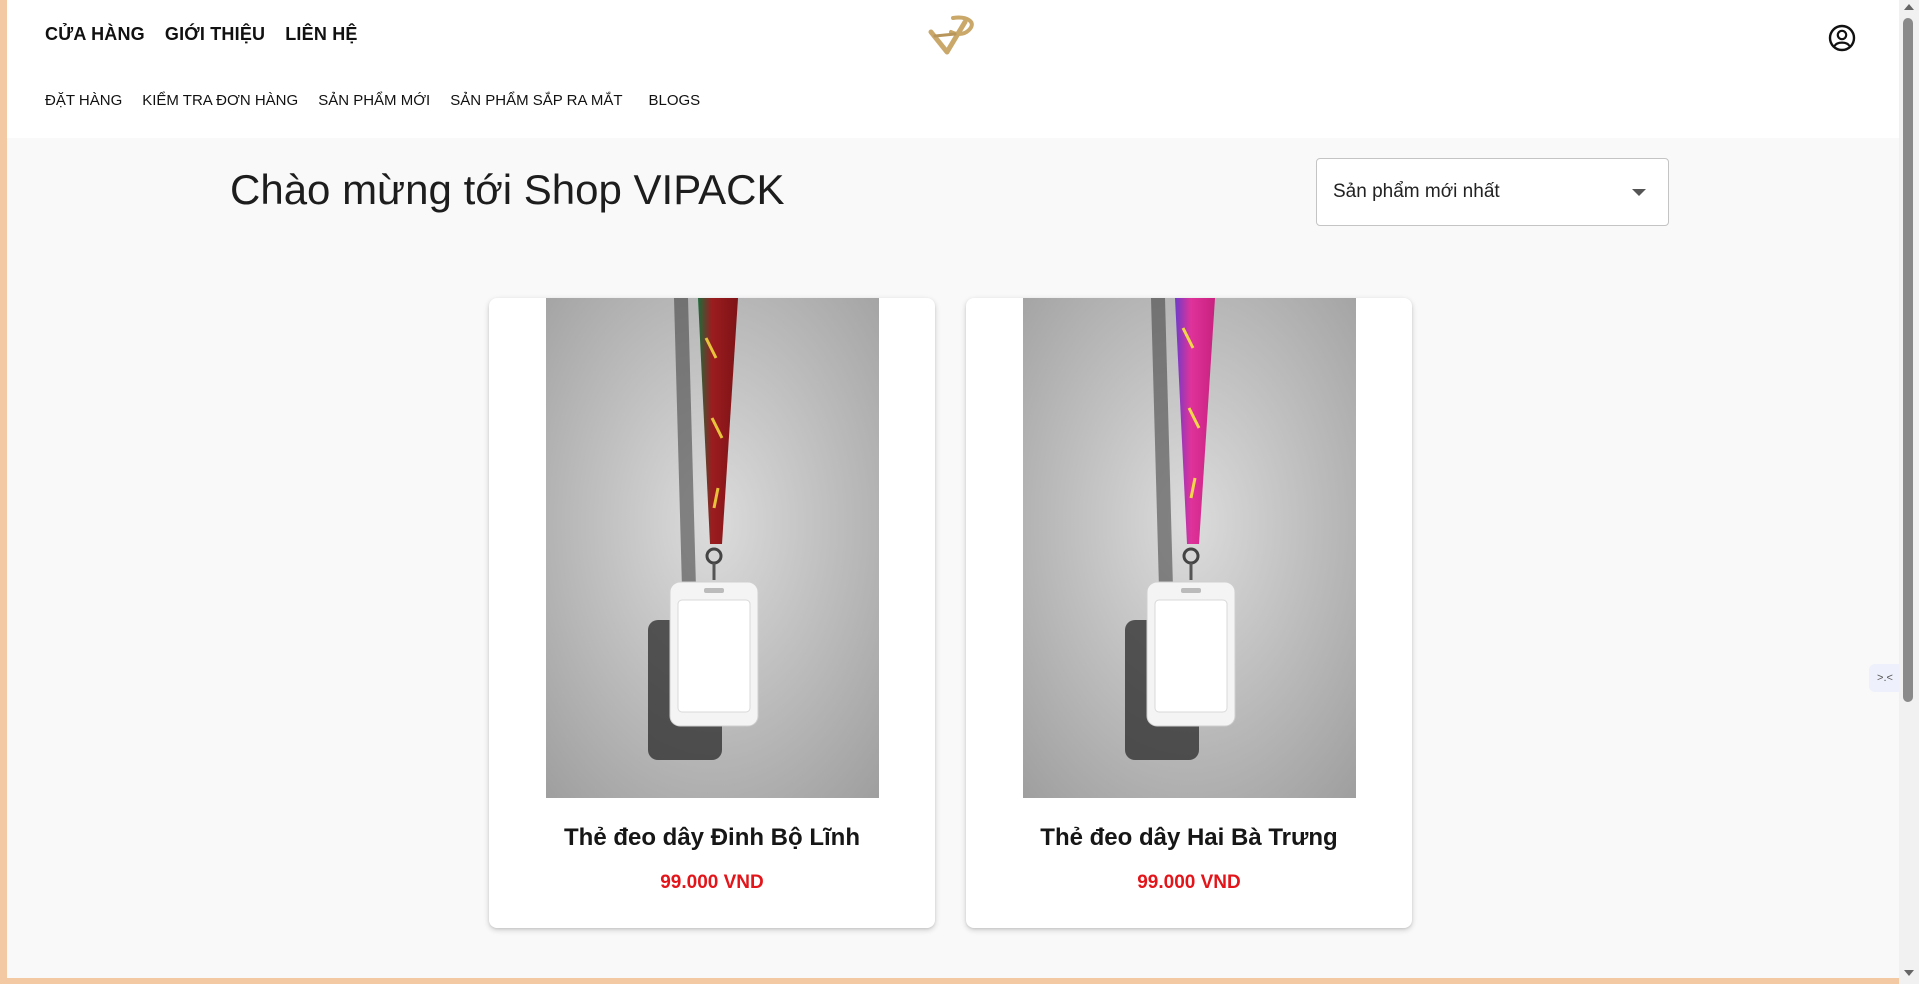  I want to click on nav-item-order: ĐẶT HÀNG, so click(83, 100).